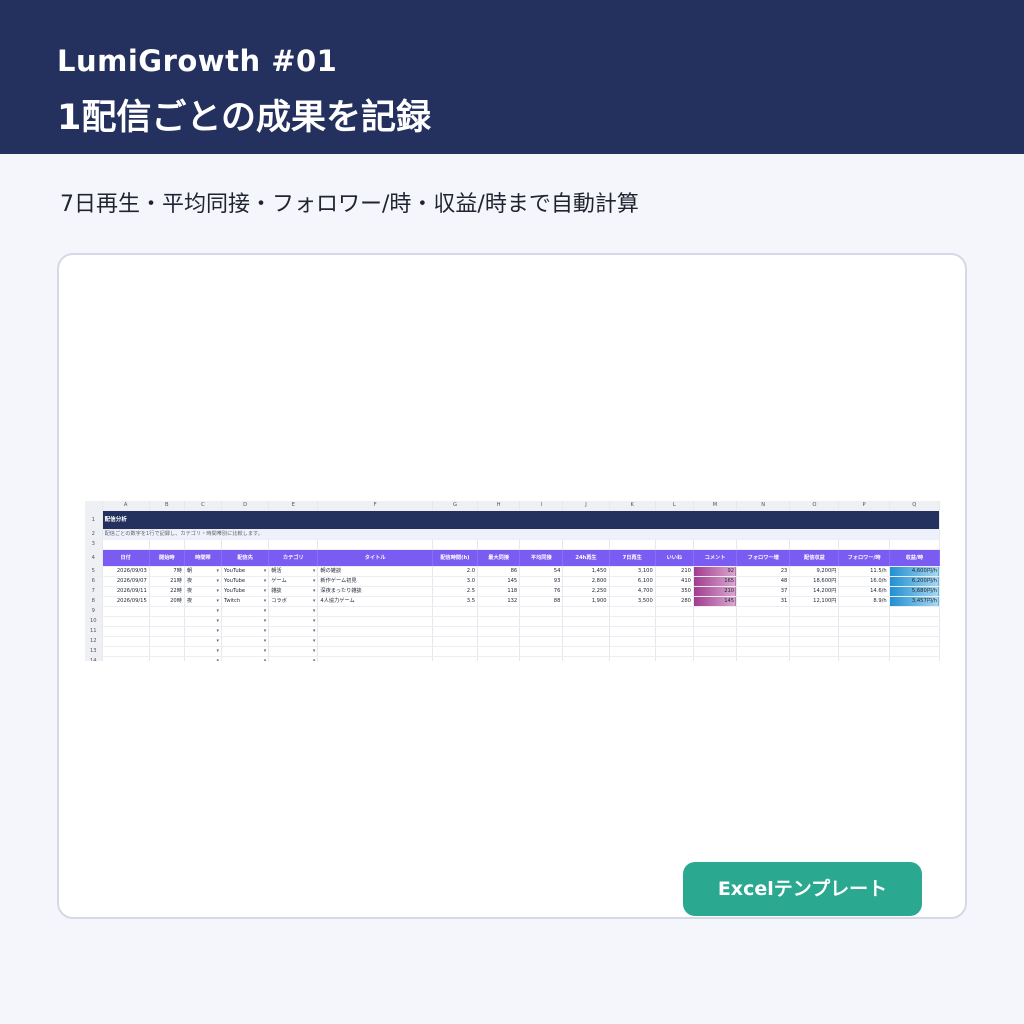  I want to click on column-letter: D, so click(245, 506).